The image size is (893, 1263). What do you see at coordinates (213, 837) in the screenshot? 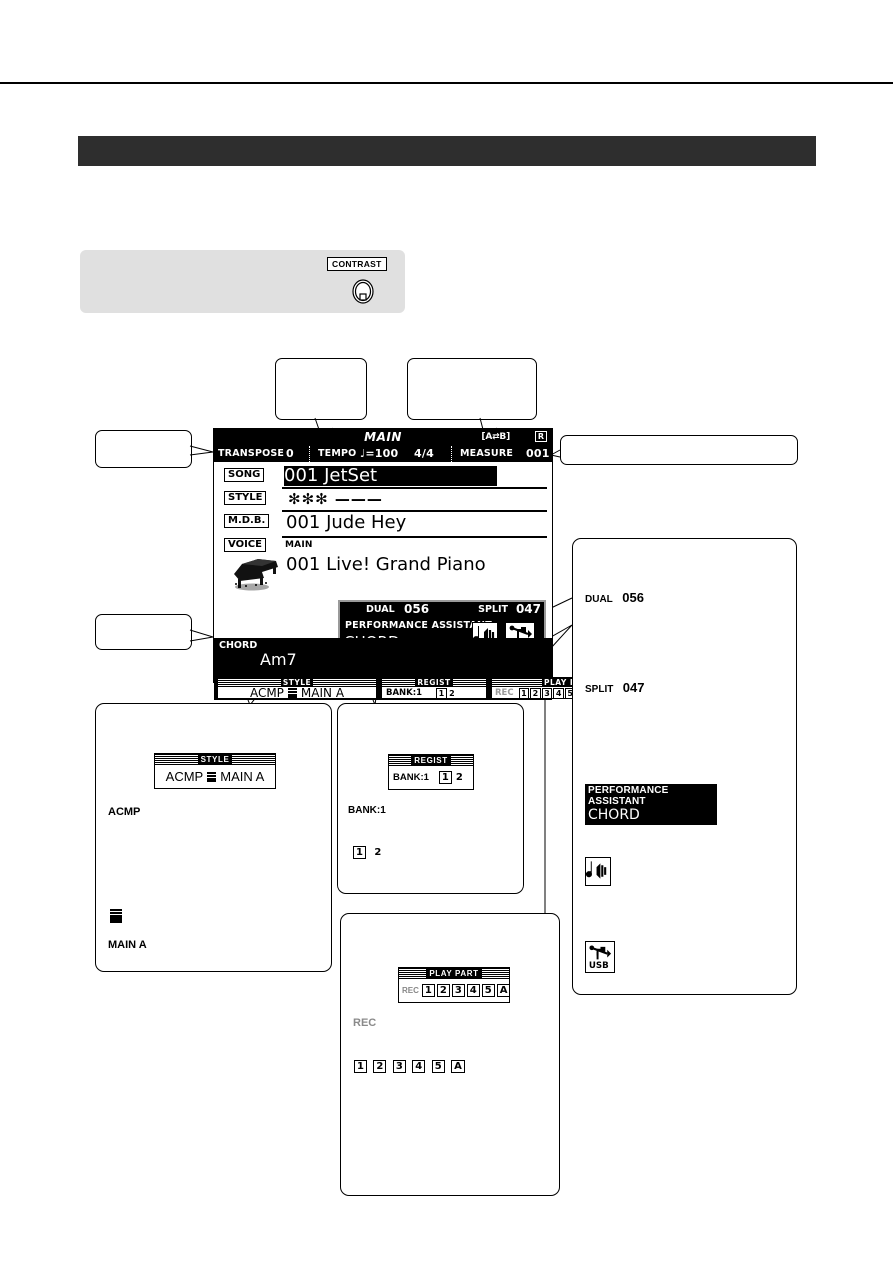
I see `style-detail-callout: STYLE ACMP MAIN A ACMP MAIN A` at bounding box center [213, 837].